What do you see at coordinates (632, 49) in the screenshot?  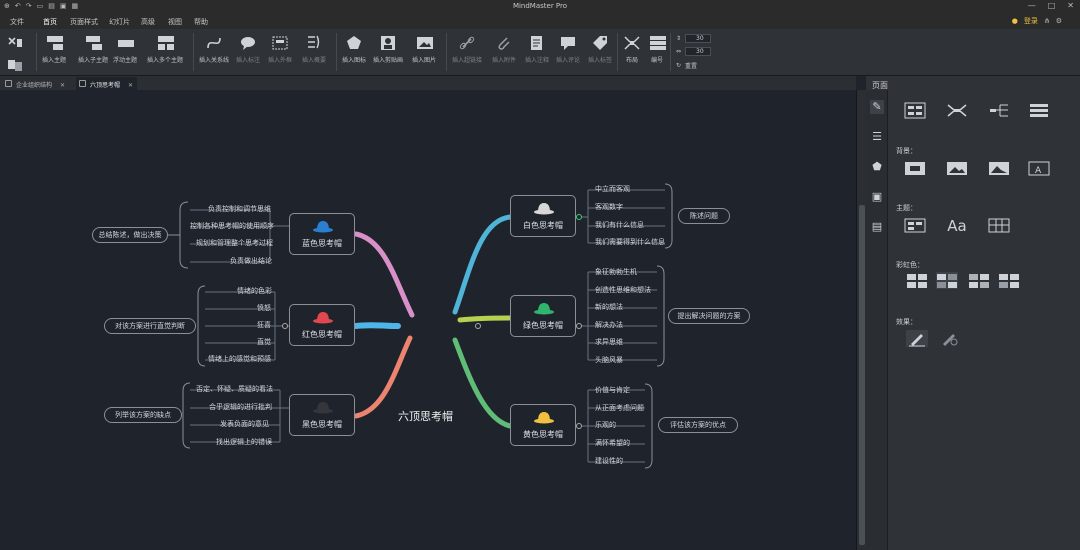 I see `layout-button: 布局` at bounding box center [632, 49].